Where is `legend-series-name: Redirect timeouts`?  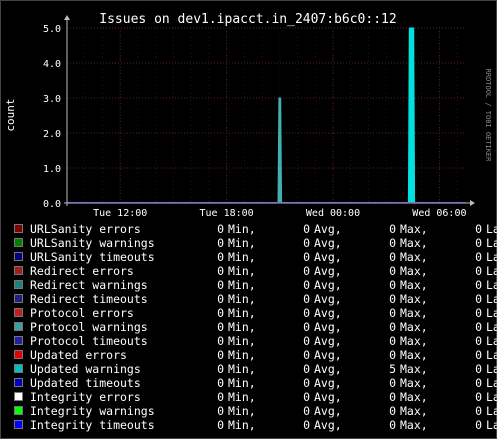
legend-series-name: Redirect timeouts is located at coordinates (89, 299).